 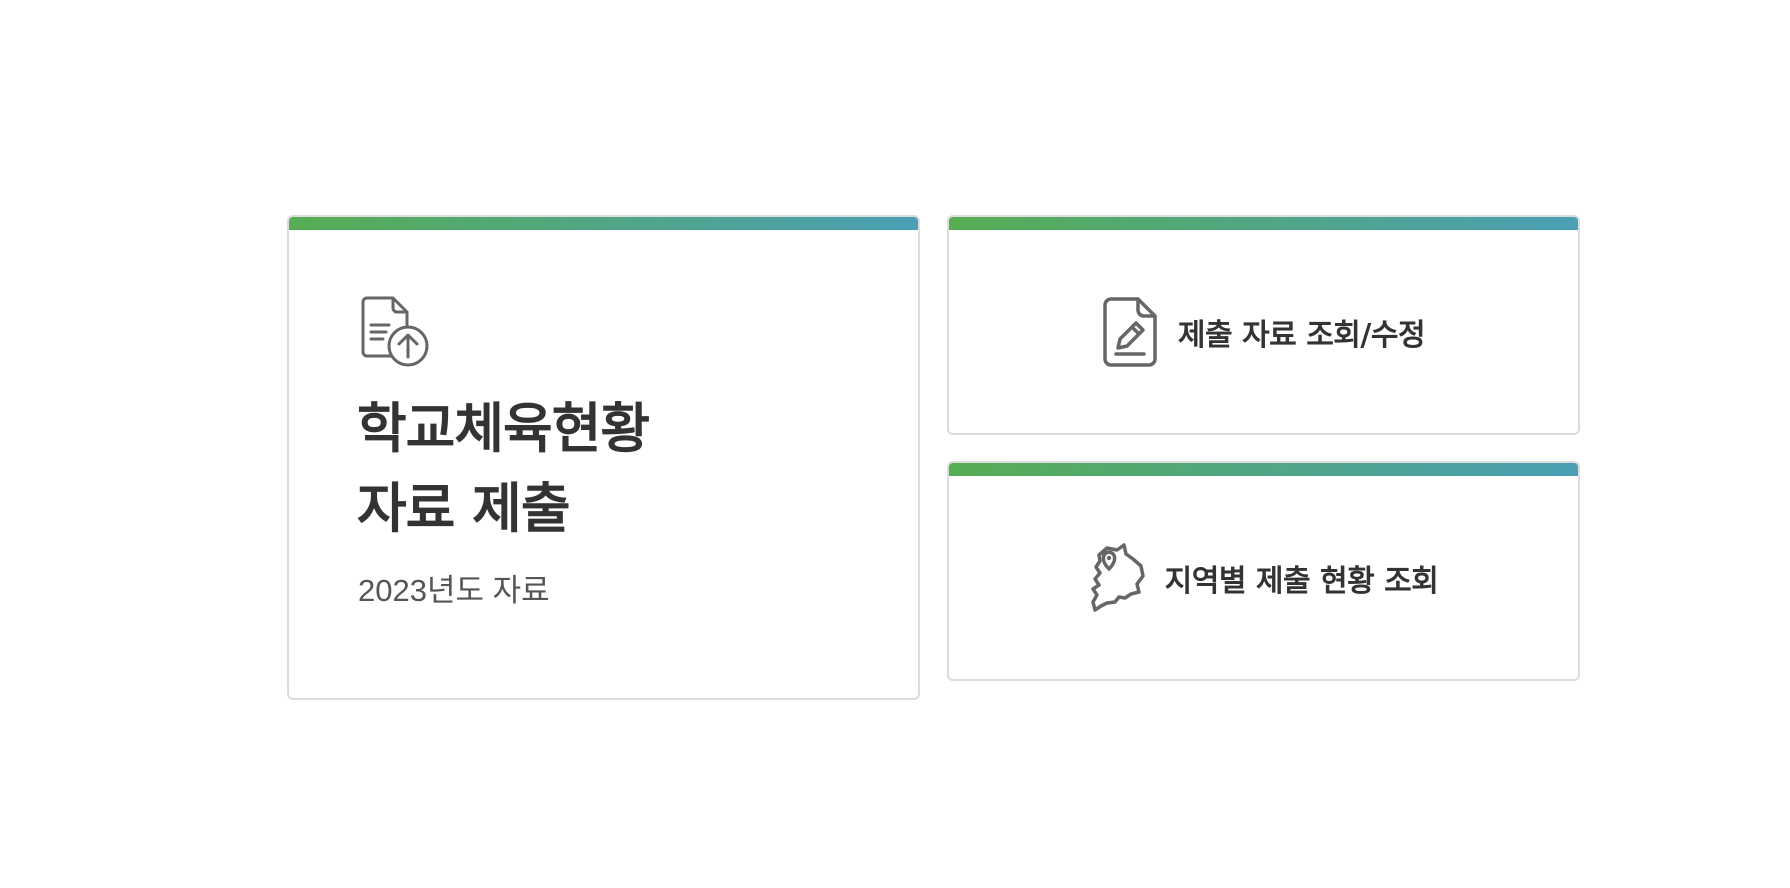 I want to click on page-title: 학교체육현황 자료 제출, so click(x=503, y=469).